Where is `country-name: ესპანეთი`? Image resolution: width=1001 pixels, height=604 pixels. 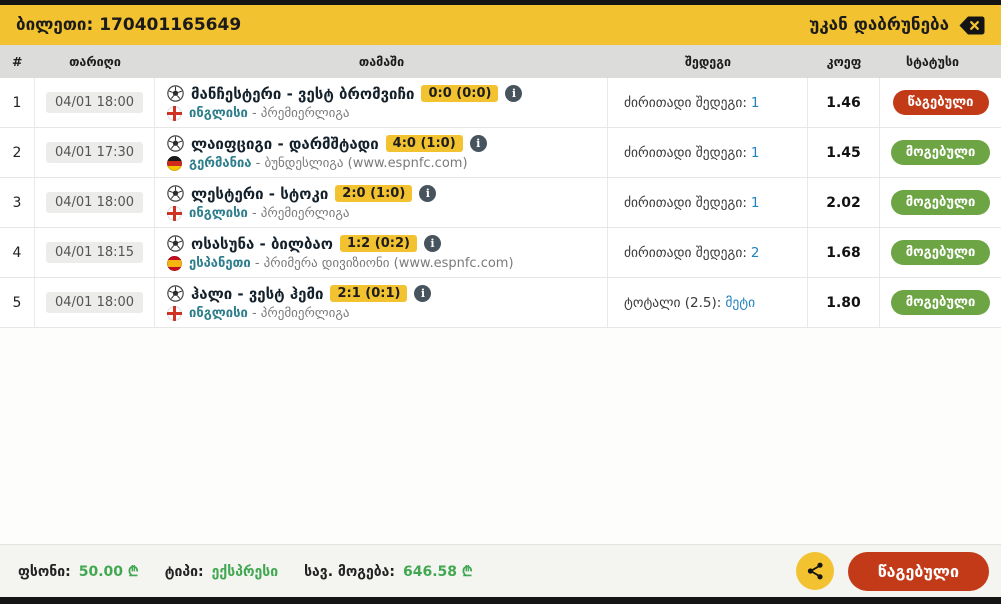
country-name: ესპანეთი is located at coordinates (220, 263).